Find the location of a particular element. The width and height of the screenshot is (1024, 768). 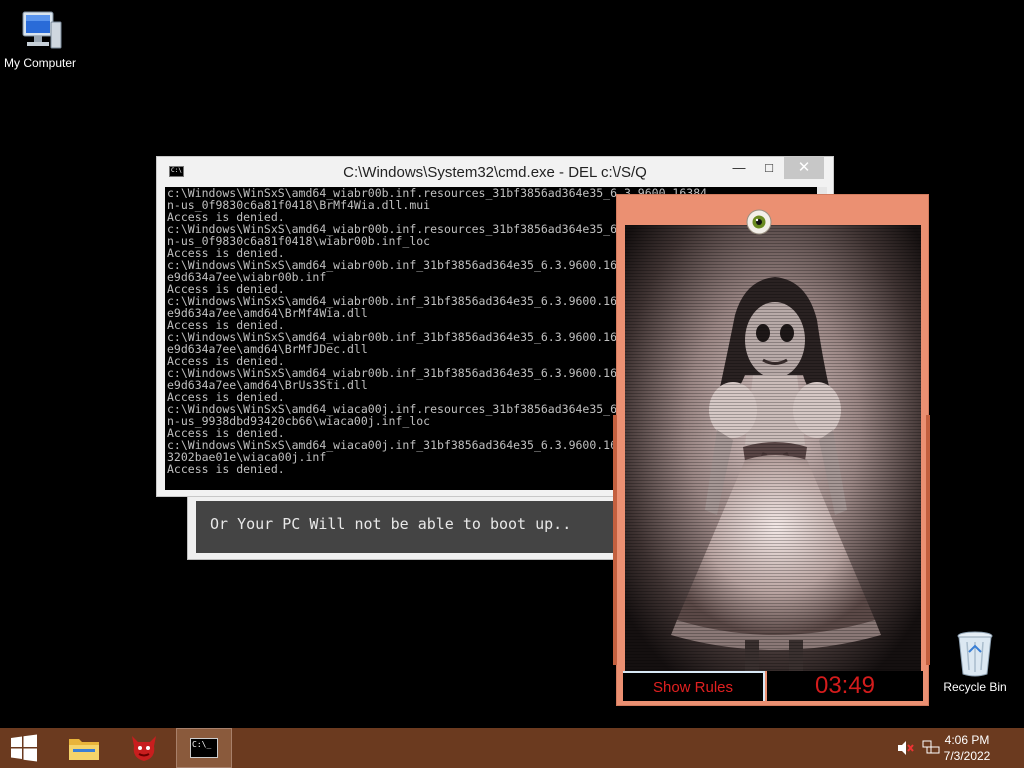

taskbar: C:\_ 4:06 PM 7/3/2022 is located at coordinates (512, 748).